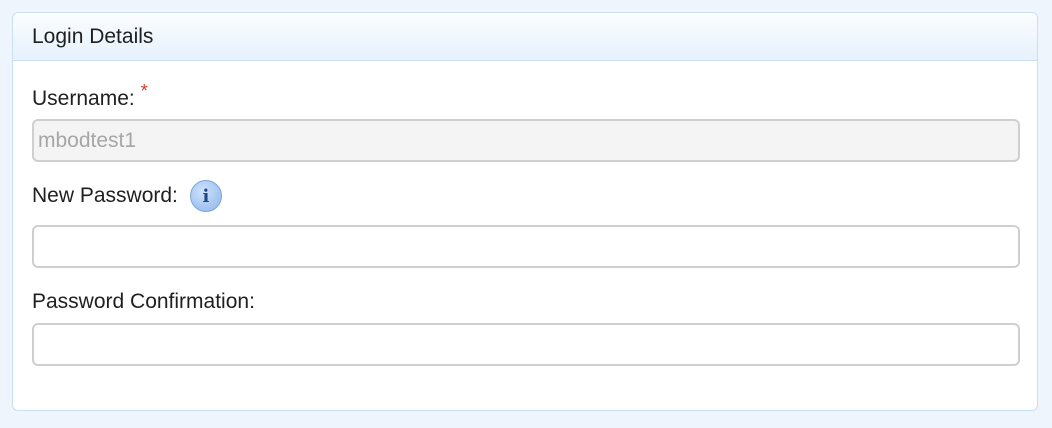 This screenshot has height=428, width=1052. I want to click on username-field, so click(526, 140).